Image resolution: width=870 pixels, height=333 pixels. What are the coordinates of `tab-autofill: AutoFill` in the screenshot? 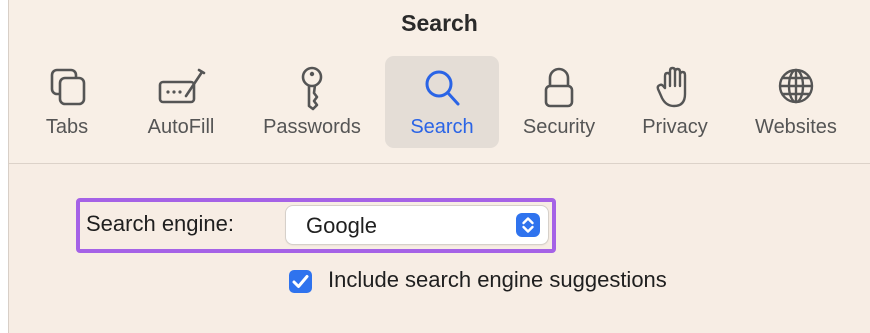 It's located at (181, 102).